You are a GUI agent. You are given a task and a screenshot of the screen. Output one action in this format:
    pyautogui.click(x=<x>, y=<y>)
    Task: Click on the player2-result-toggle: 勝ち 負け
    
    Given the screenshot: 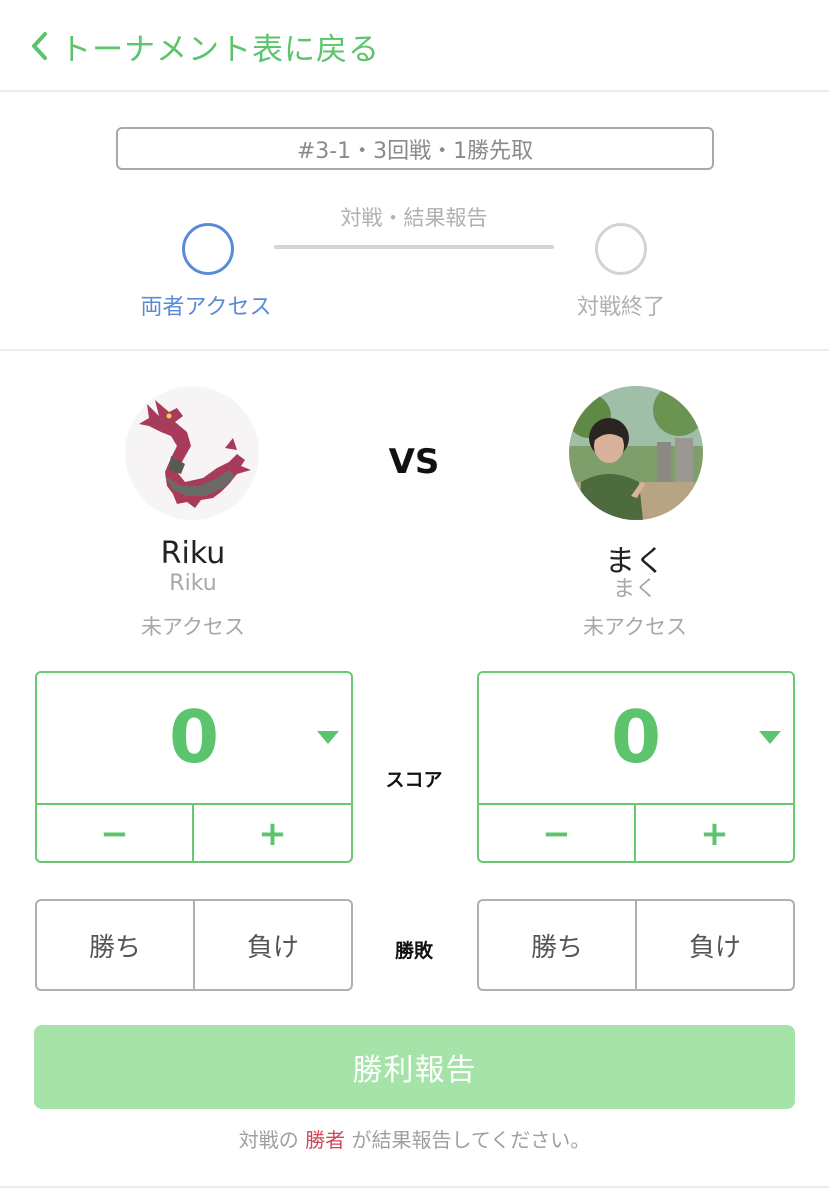 What is the action you would take?
    pyautogui.click(x=636, y=945)
    